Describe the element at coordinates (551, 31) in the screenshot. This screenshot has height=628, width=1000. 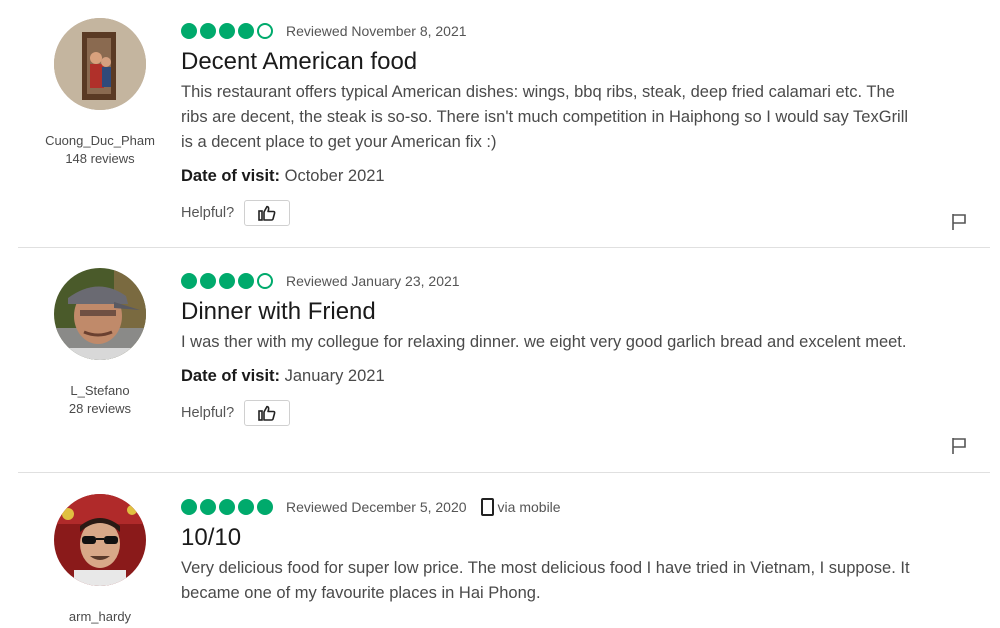
I see `review-meta: Reviewed November 8, 2021` at that location.